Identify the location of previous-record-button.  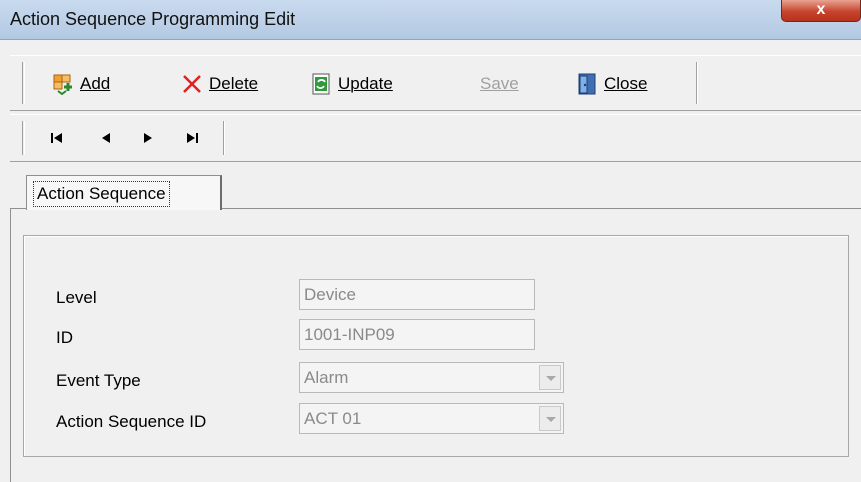
(106, 138).